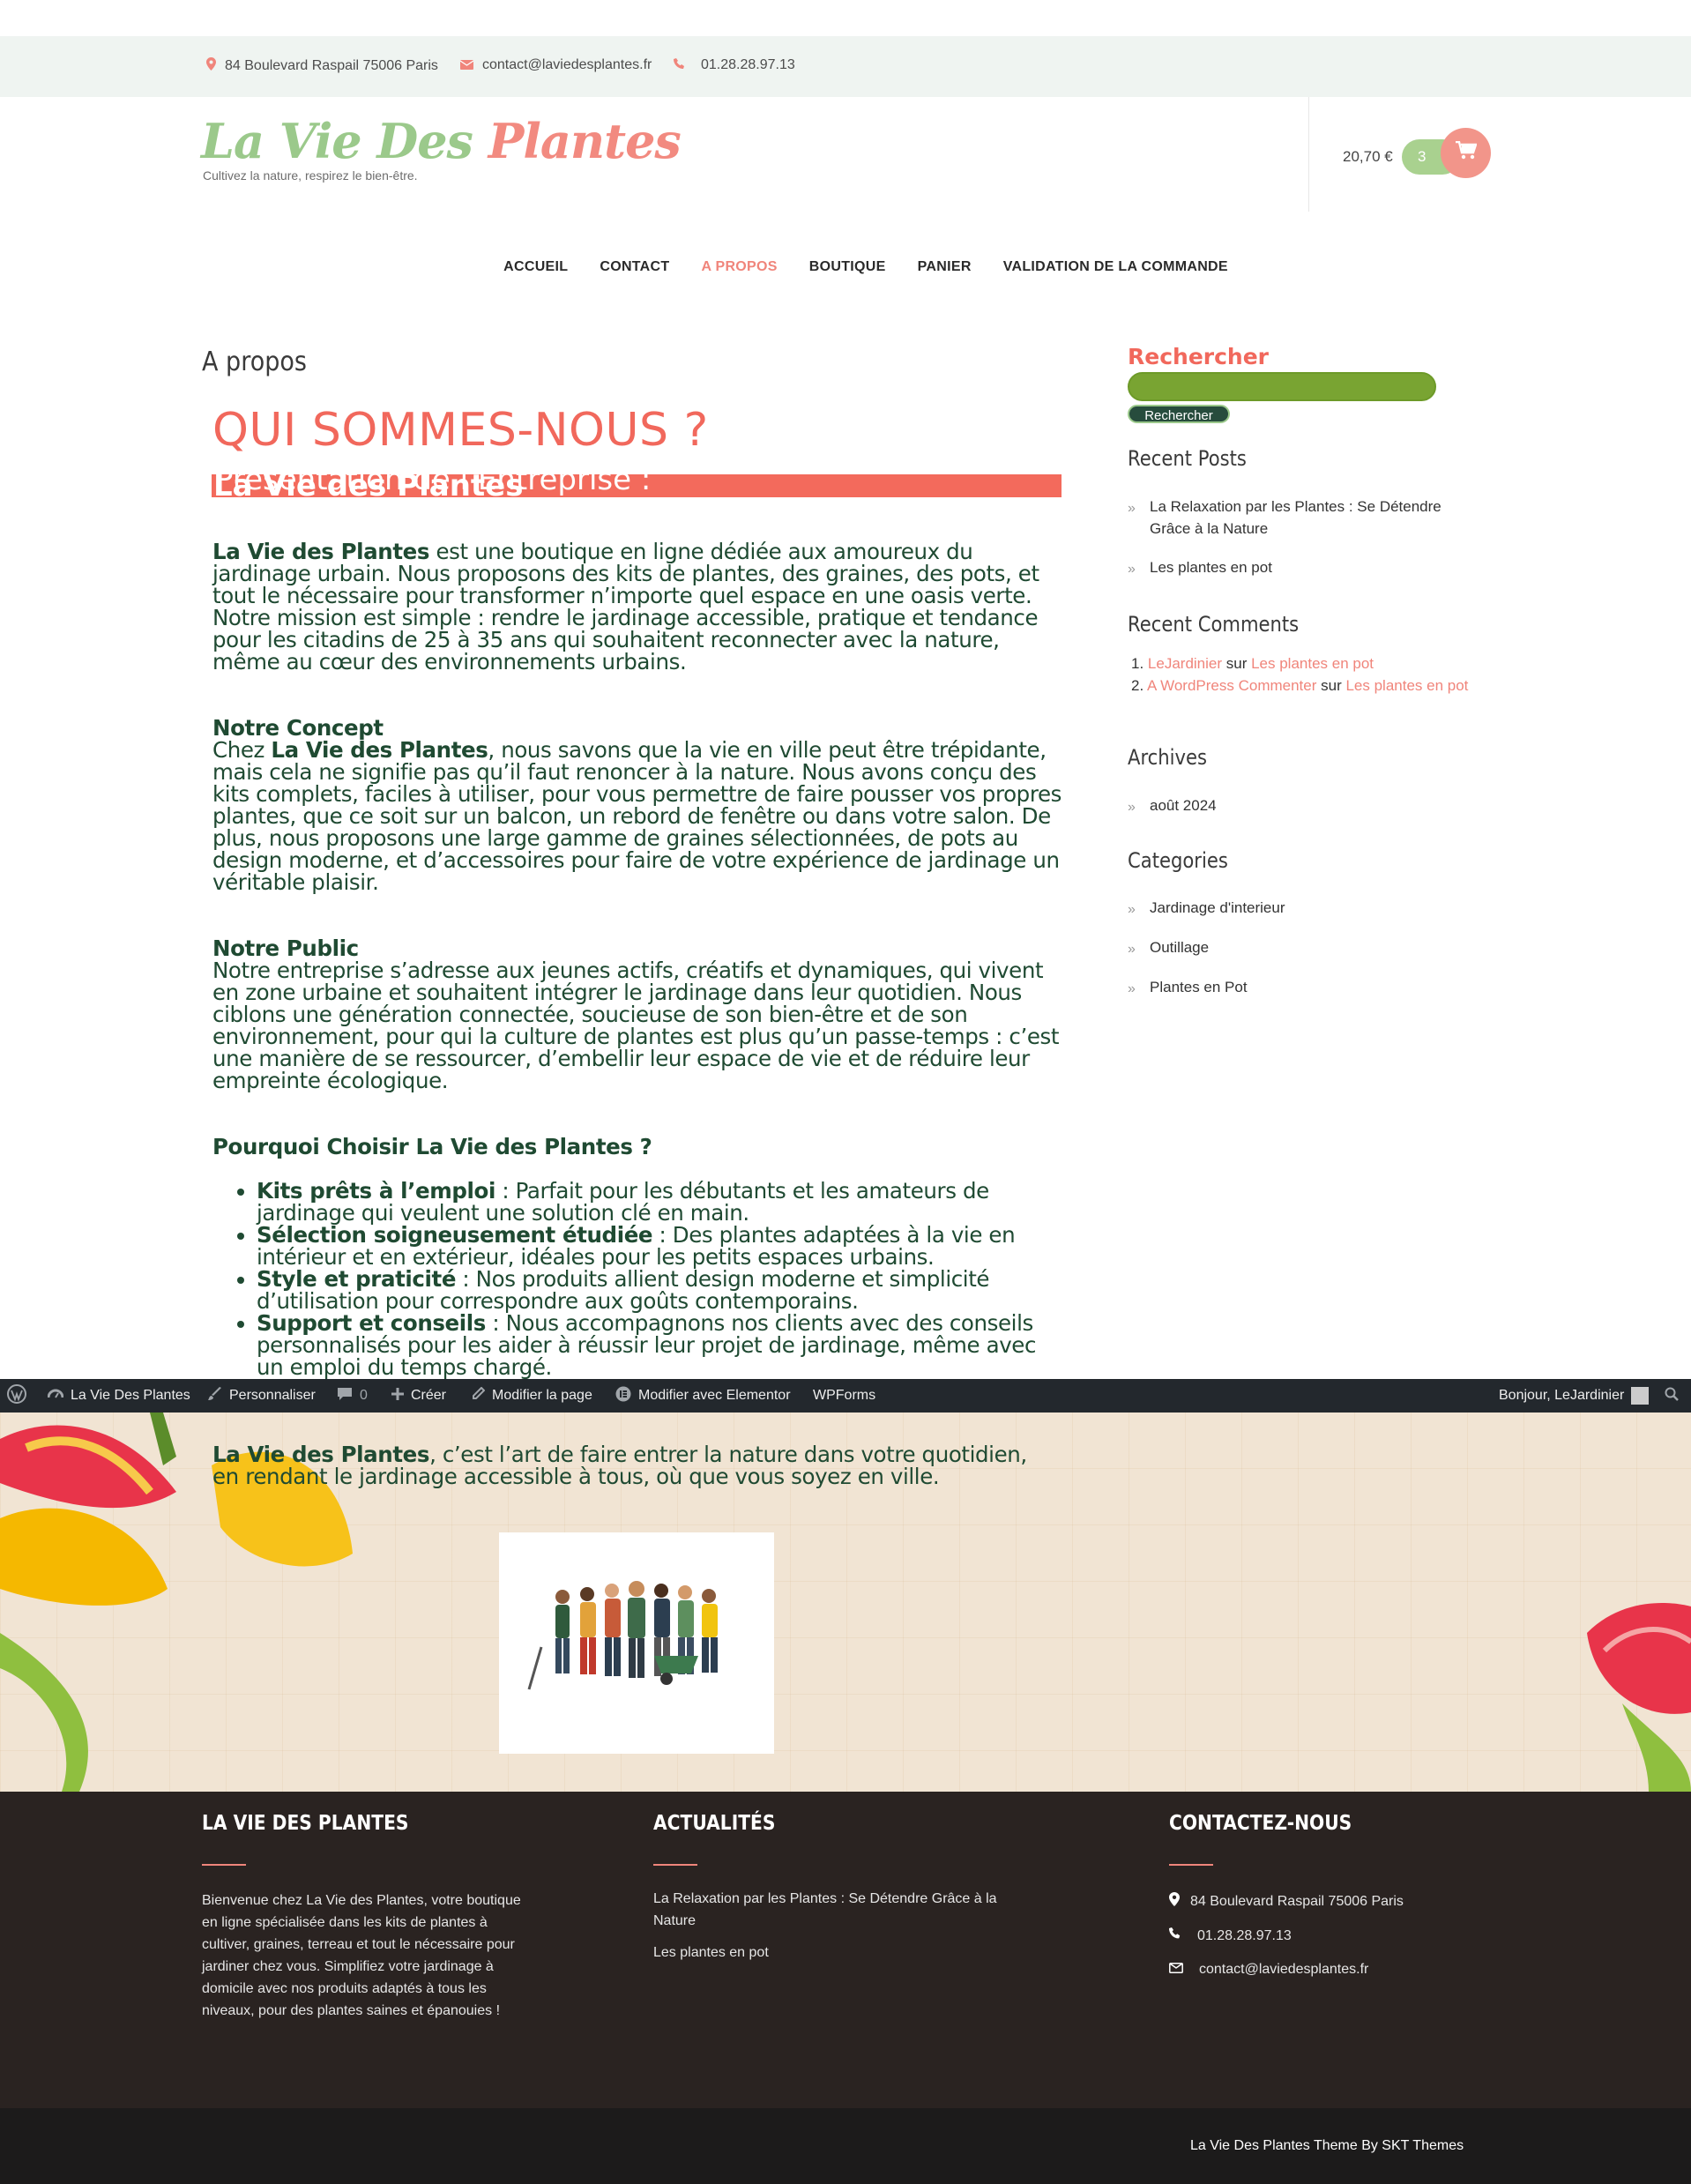 The height and width of the screenshot is (2184, 1691). What do you see at coordinates (55, 1396) in the screenshot?
I see `dashboard-icon` at bounding box center [55, 1396].